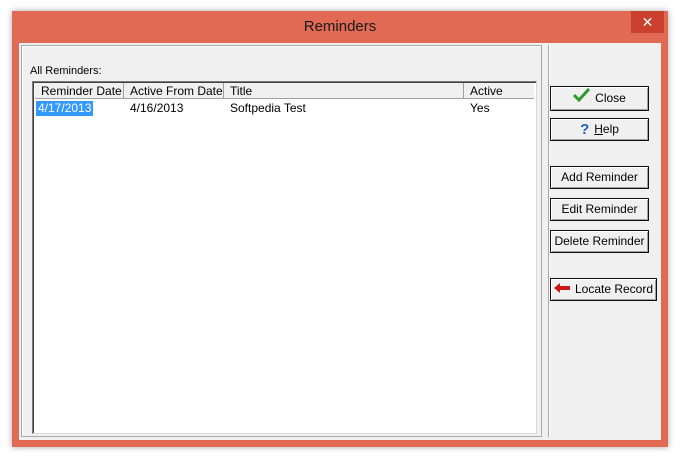  I want to click on arrow-left-icon, so click(561, 289).